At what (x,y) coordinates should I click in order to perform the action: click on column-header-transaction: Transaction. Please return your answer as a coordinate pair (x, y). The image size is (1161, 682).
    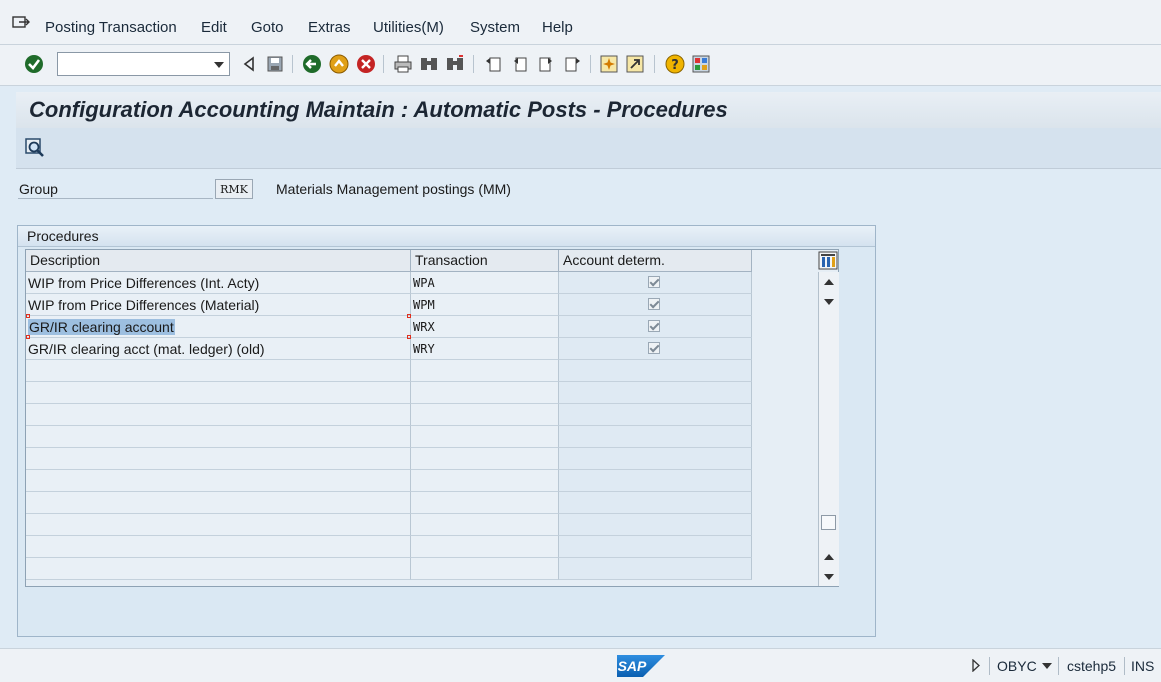
    Looking at the image, I should click on (485, 260).